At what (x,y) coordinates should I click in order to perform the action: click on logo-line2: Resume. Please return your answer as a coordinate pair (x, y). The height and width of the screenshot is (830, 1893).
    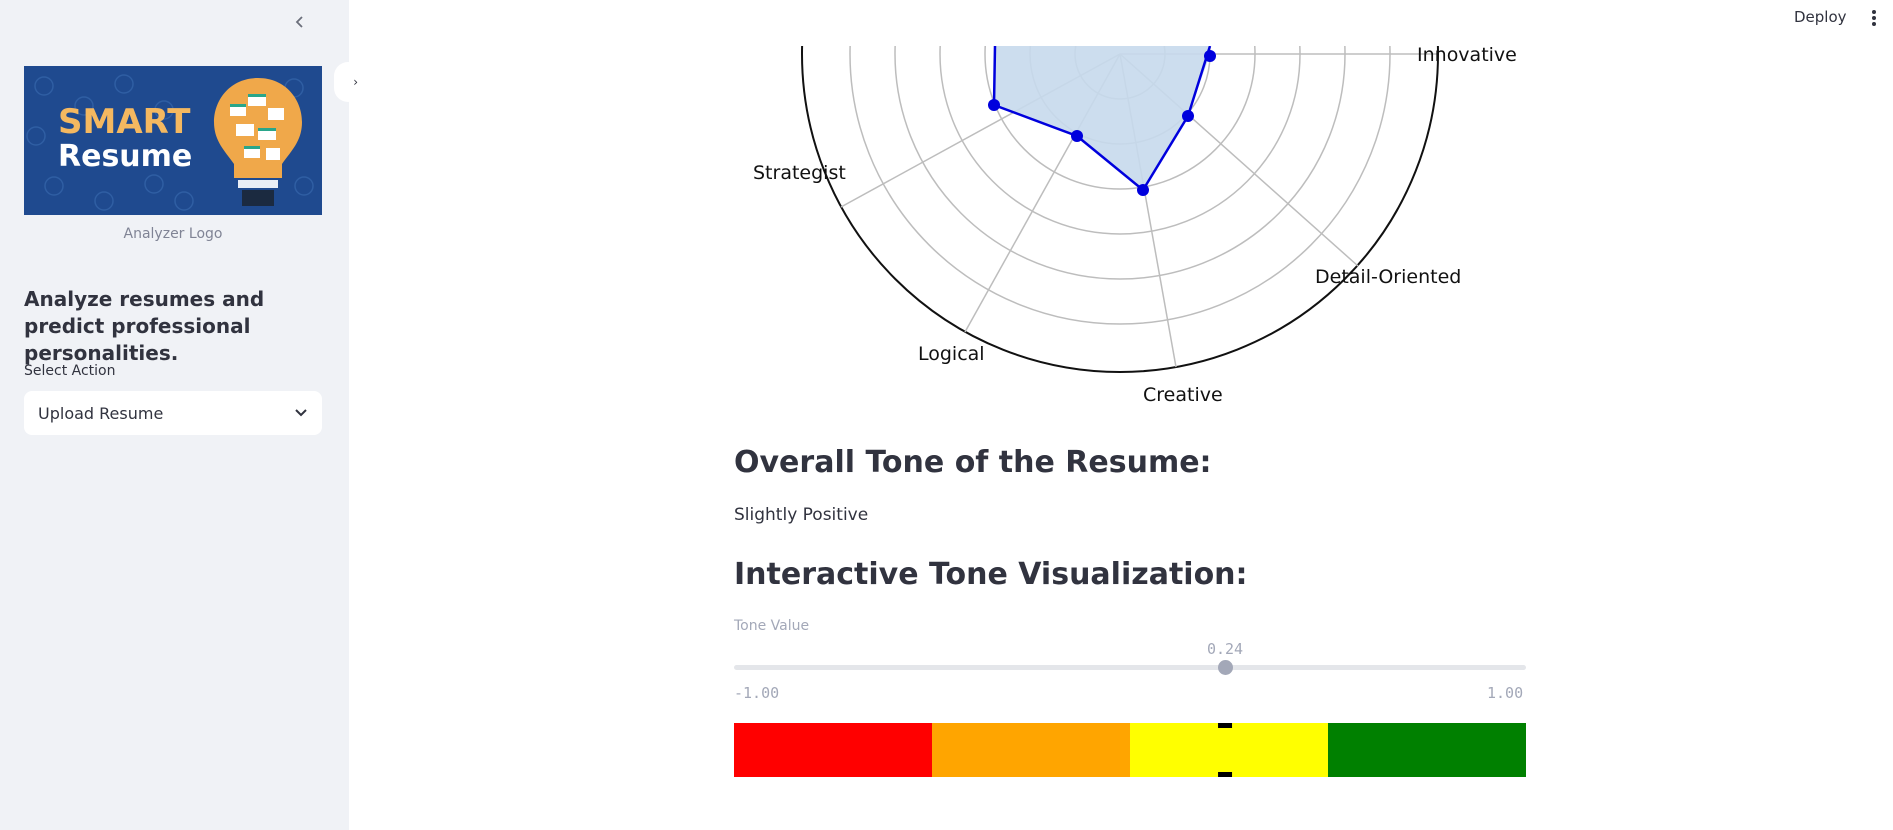
    Looking at the image, I should click on (125, 156).